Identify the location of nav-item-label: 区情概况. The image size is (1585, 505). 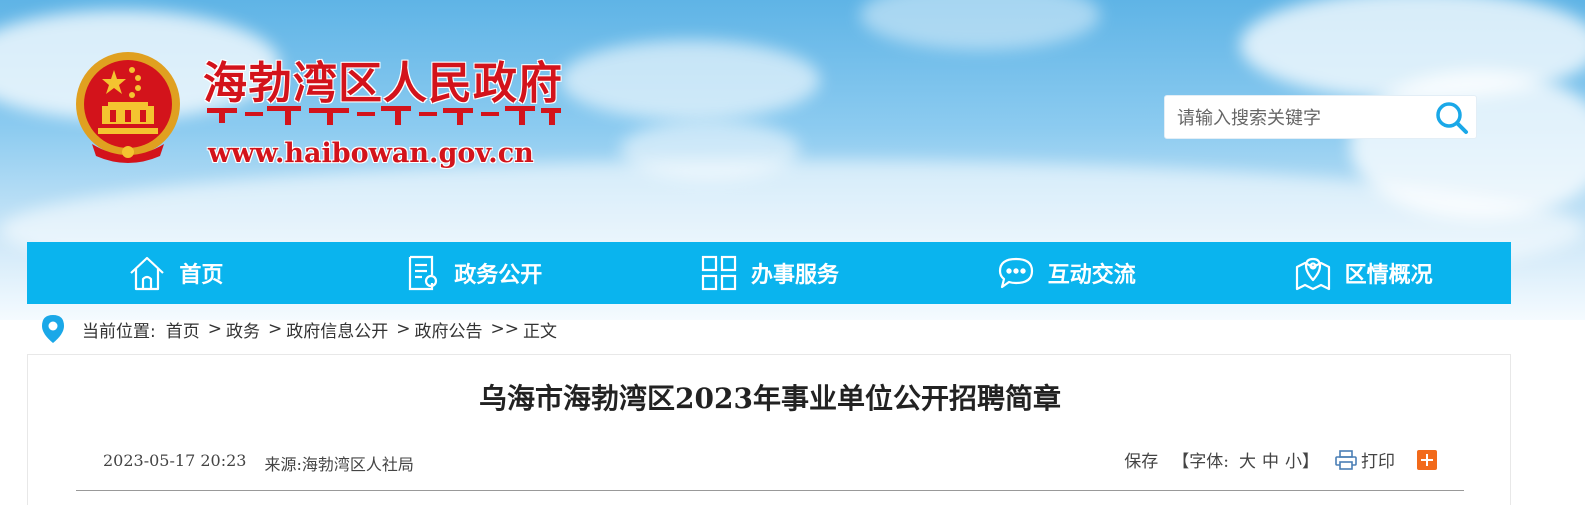
(1388, 275).